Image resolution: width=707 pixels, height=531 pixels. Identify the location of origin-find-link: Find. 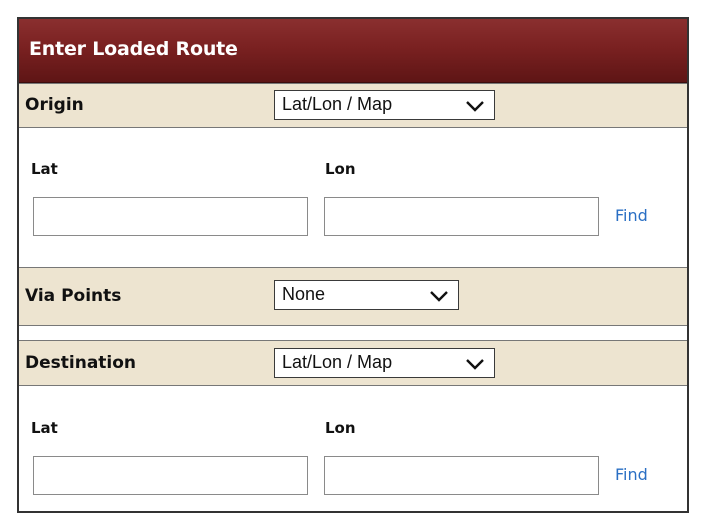
(631, 215).